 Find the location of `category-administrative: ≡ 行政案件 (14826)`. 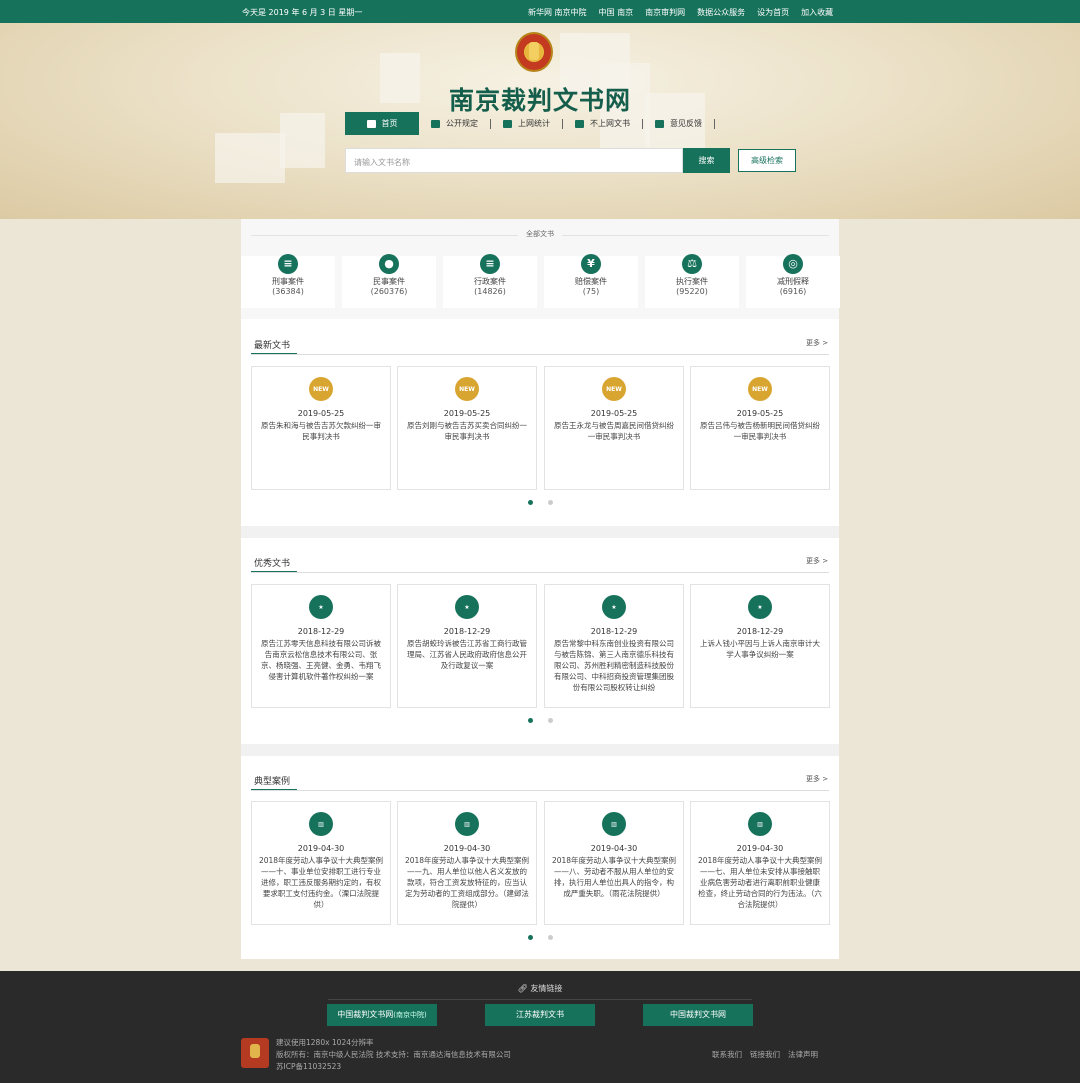

category-administrative: ≡ 行政案件 (14826) is located at coordinates (490, 281).